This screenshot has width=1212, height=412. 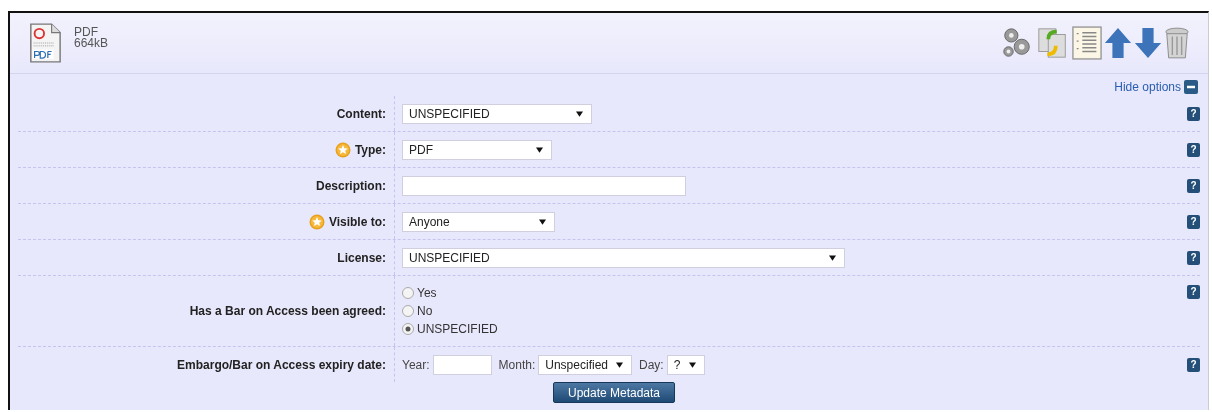 I want to click on dropdown: ?, so click(x=685, y=364).